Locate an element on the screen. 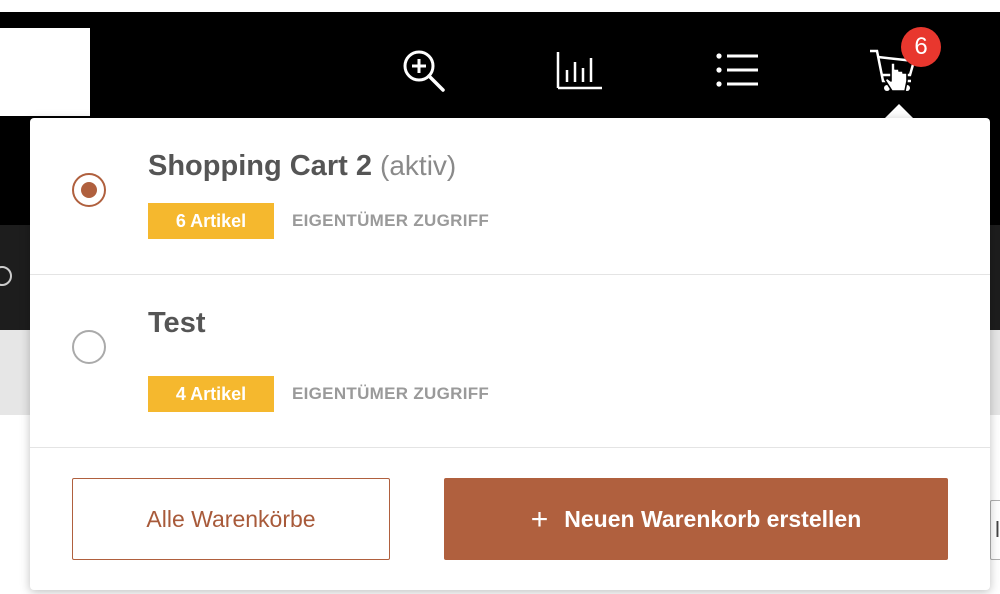  cart-name: Shopping Cart 2 is located at coordinates (260, 166).